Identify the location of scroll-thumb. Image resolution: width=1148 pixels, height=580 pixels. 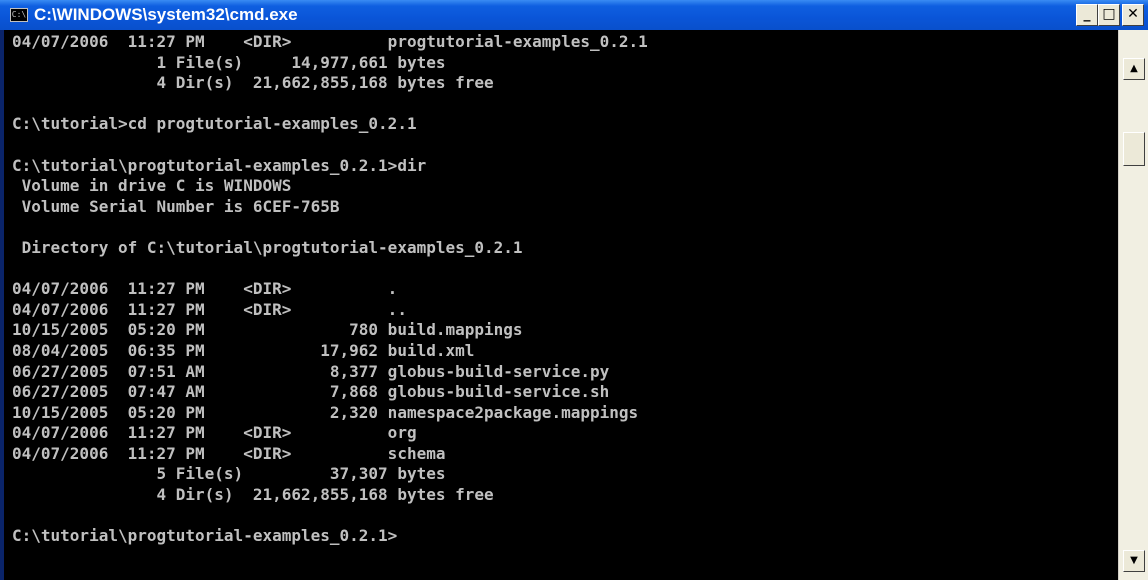
(1134, 149).